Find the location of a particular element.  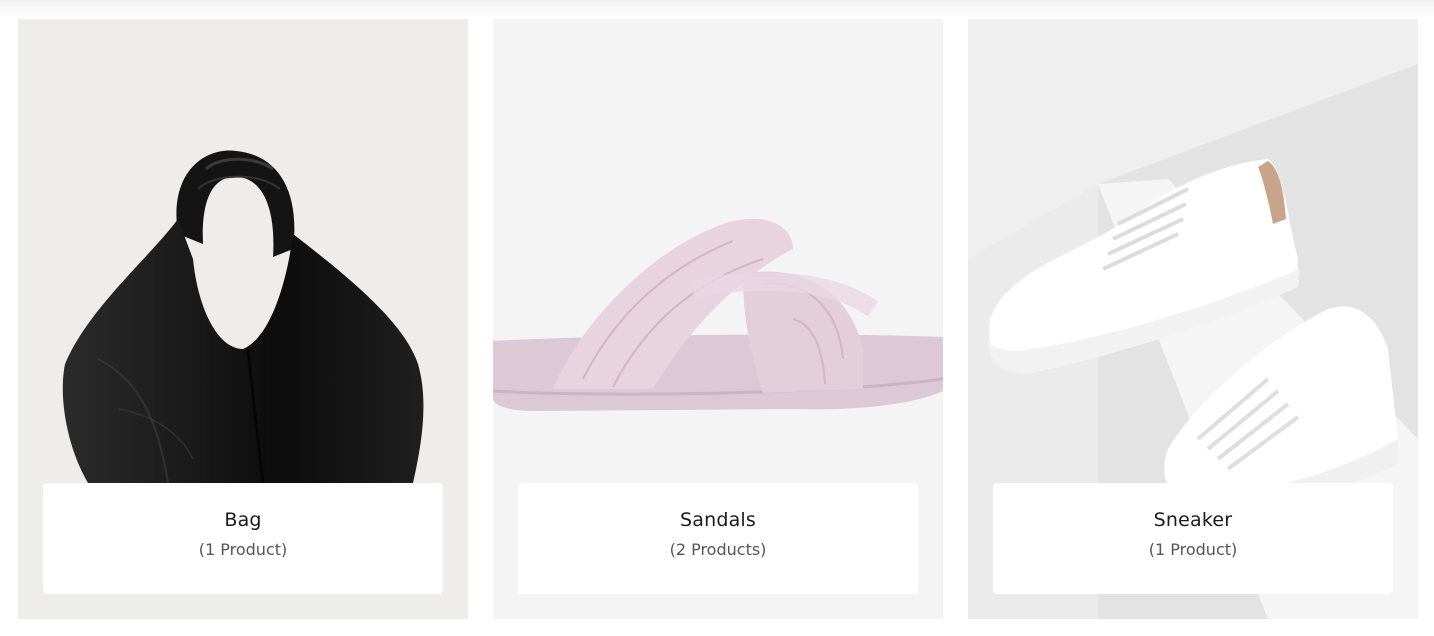

top-divider is located at coordinates (717, 9).